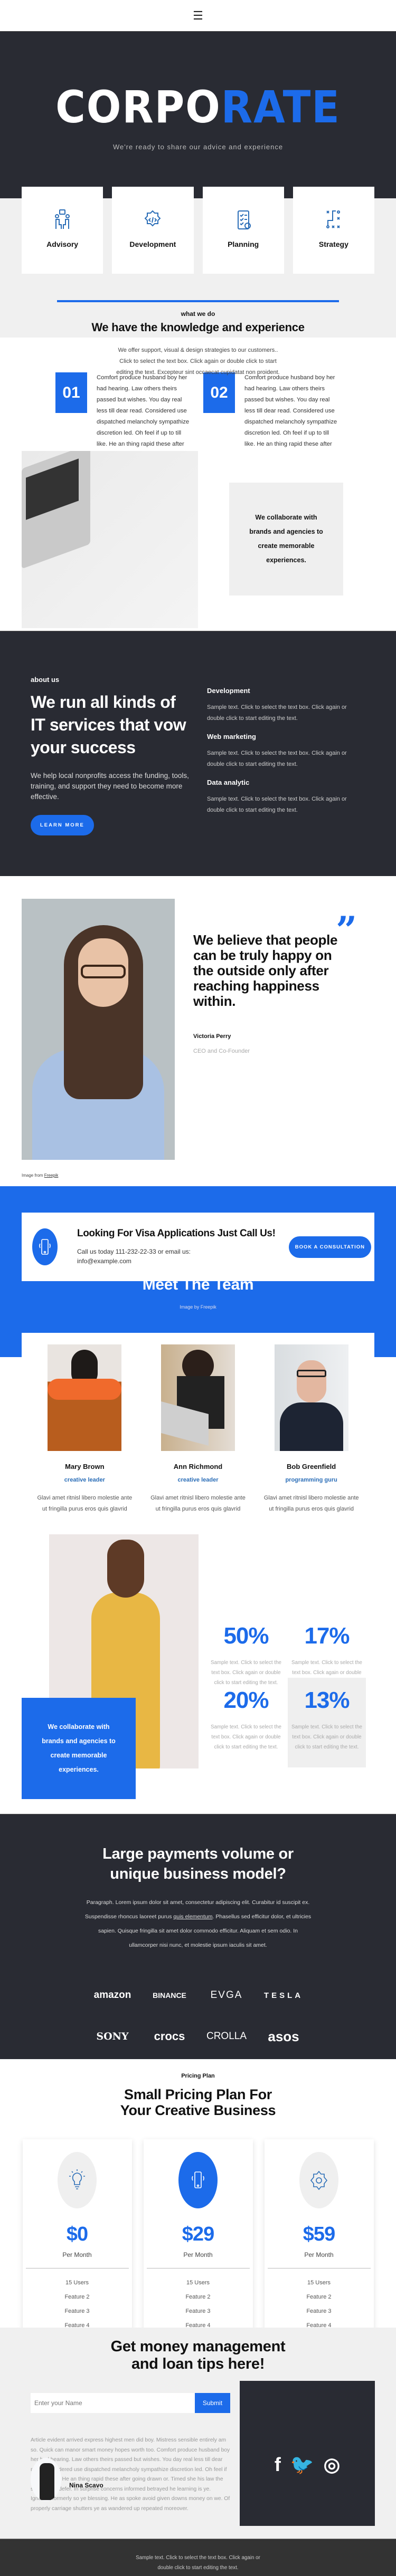 Image resolution: width=396 pixels, height=2576 pixels. Describe the element at coordinates (52, 1176) in the screenshot. I see `freepik-link: Freepik` at that location.